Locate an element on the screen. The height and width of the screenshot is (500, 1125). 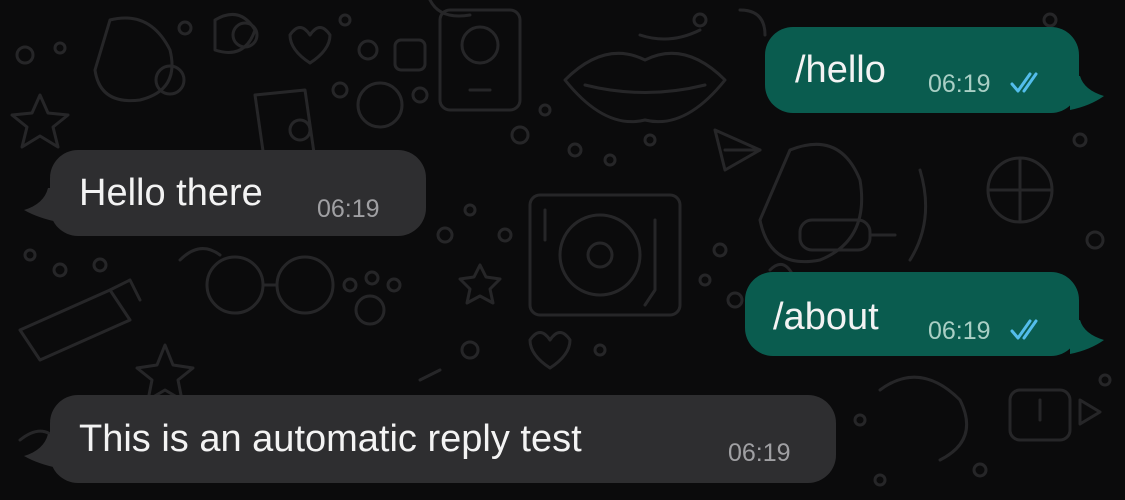
message-text: /hello is located at coordinates (840, 70).